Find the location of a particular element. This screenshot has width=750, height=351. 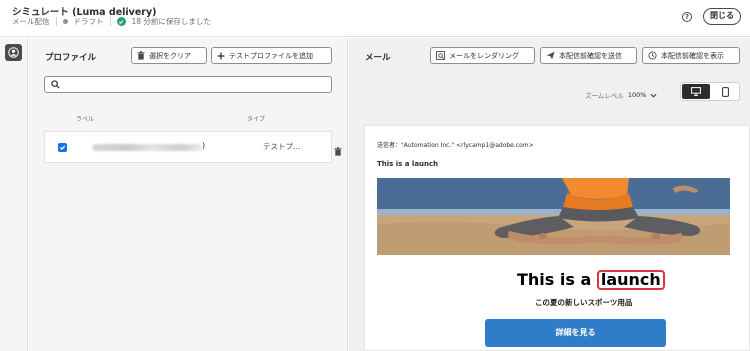

row-checkbox is located at coordinates (62, 147).